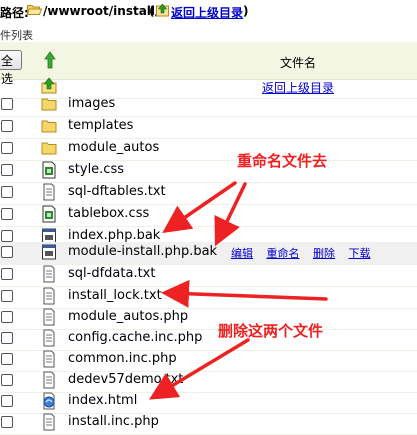  What do you see at coordinates (142, 251) in the screenshot?
I see `file-name: module-install.php.bak` at bounding box center [142, 251].